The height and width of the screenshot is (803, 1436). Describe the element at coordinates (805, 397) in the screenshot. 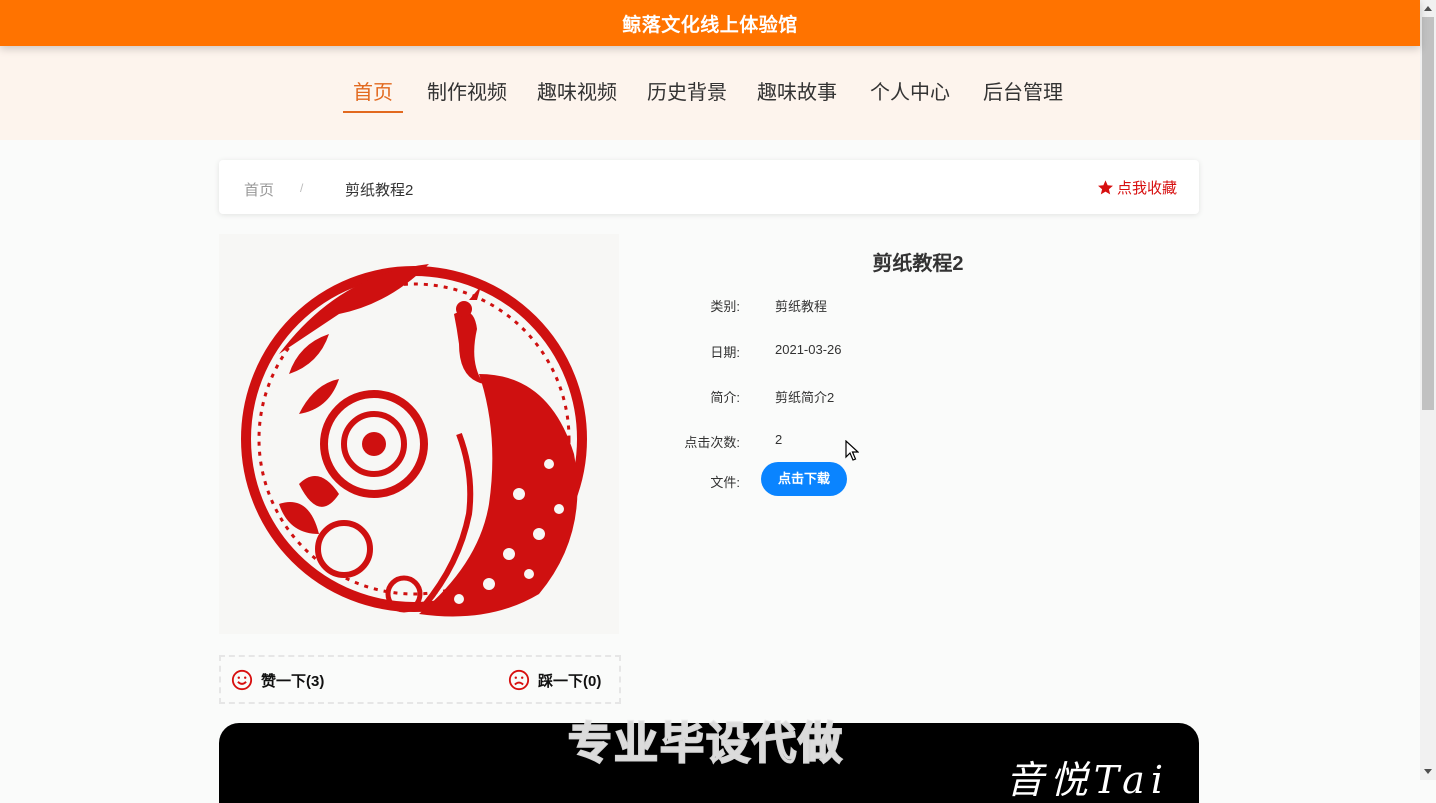

I see `intro-value: 剪纸简介2` at that location.